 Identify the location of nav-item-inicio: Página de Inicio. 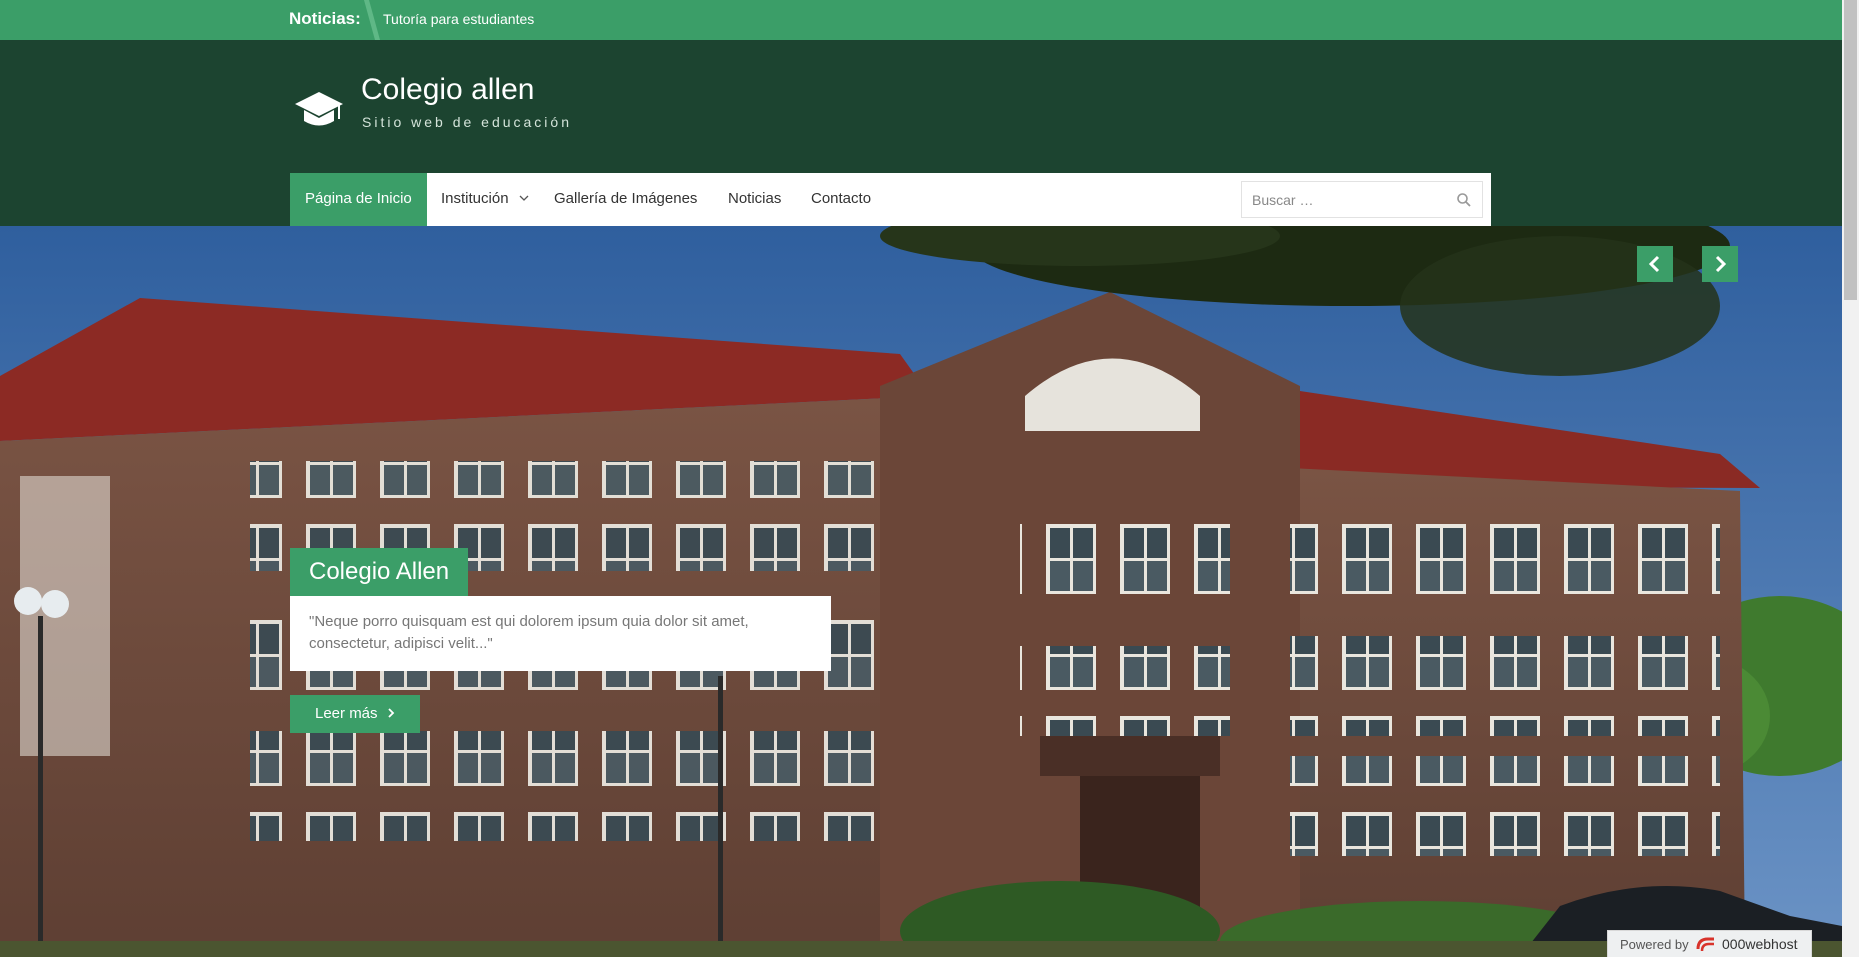
(358, 199).